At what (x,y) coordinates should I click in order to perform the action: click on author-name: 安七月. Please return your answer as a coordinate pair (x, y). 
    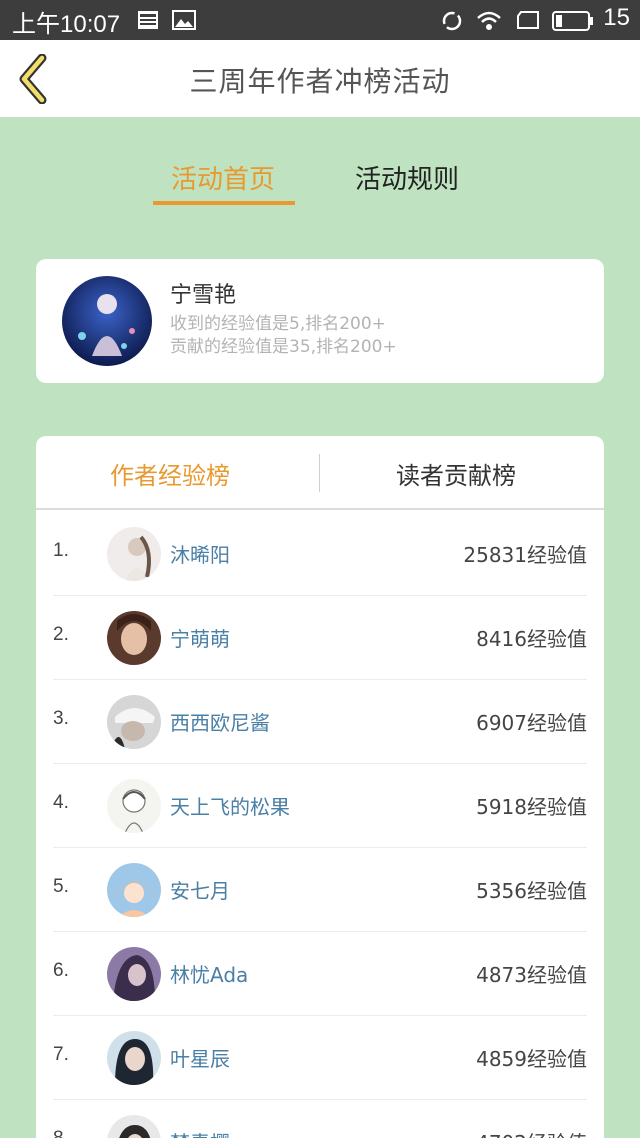
    Looking at the image, I should click on (200, 891).